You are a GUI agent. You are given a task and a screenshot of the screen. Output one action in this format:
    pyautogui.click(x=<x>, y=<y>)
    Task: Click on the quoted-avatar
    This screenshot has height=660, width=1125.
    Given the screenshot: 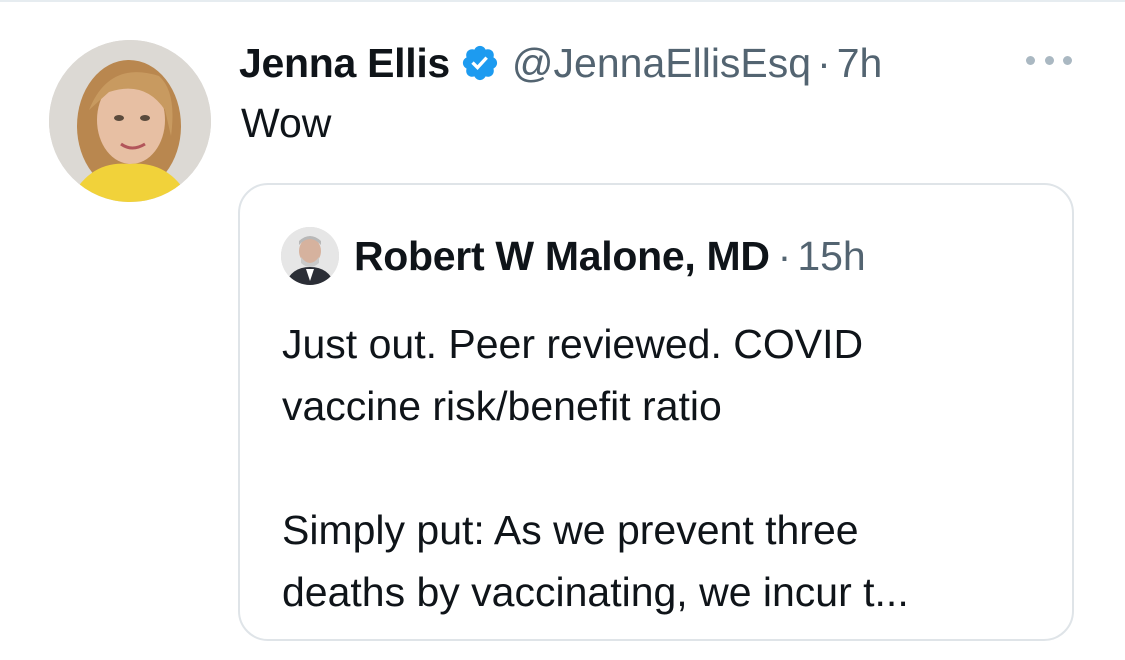 What is the action you would take?
    pyautogui.click(x=310, y=256)
    